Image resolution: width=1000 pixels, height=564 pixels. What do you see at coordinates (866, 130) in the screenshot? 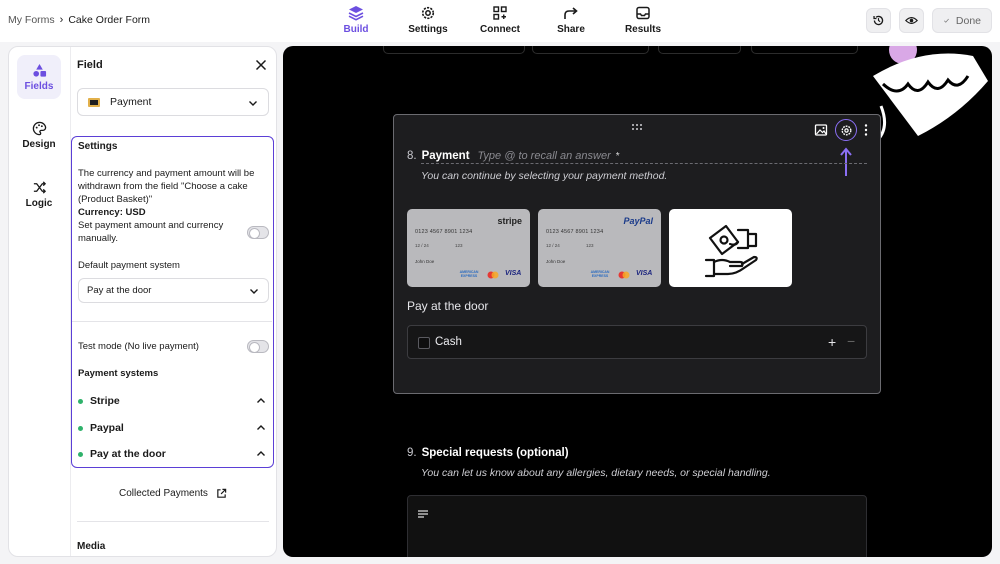
I see `more-vertical-icon` at bounding box center [866, 130].